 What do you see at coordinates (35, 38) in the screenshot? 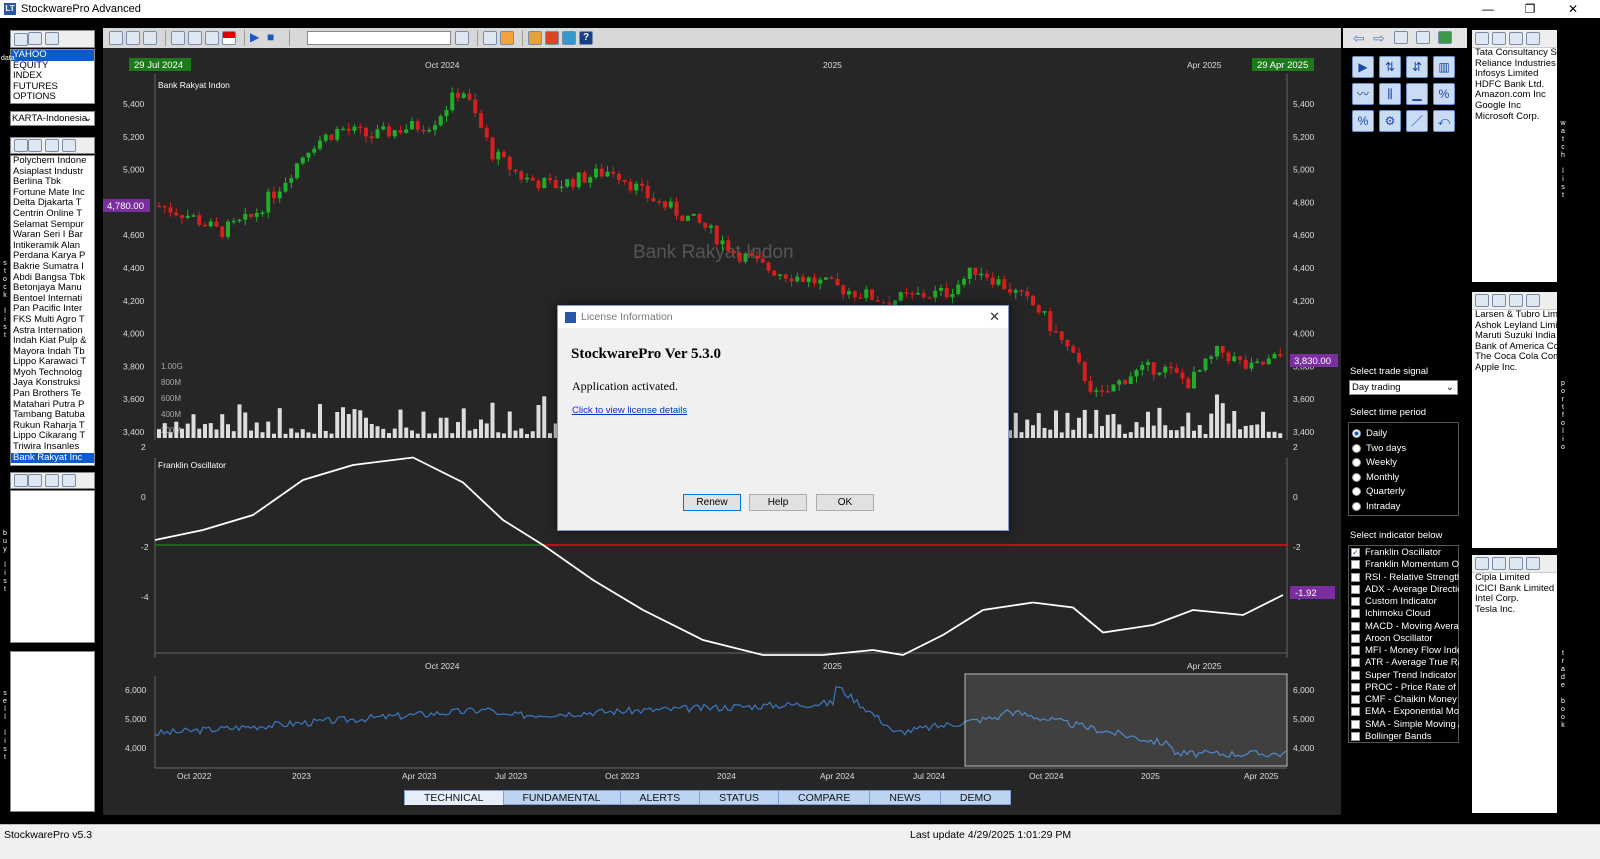
I see `folder-open-icon` at bounding box center [35, 38].